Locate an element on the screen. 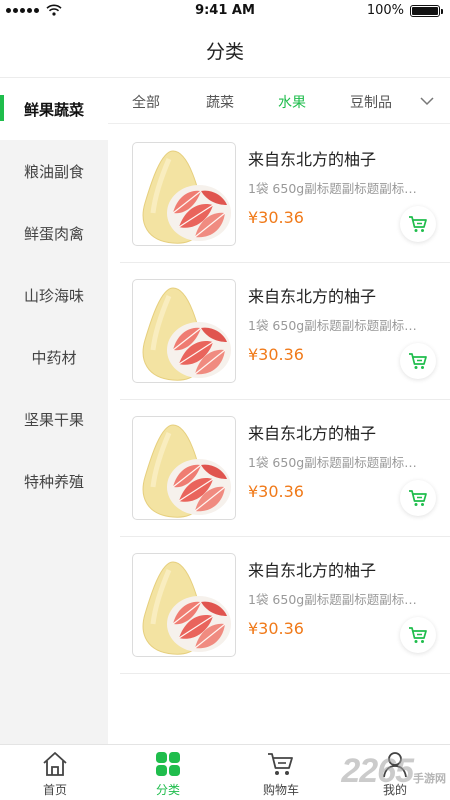 This screenshot has width=450, height=800. tabbar-label: 首页 is located at coordinates (54, 790).